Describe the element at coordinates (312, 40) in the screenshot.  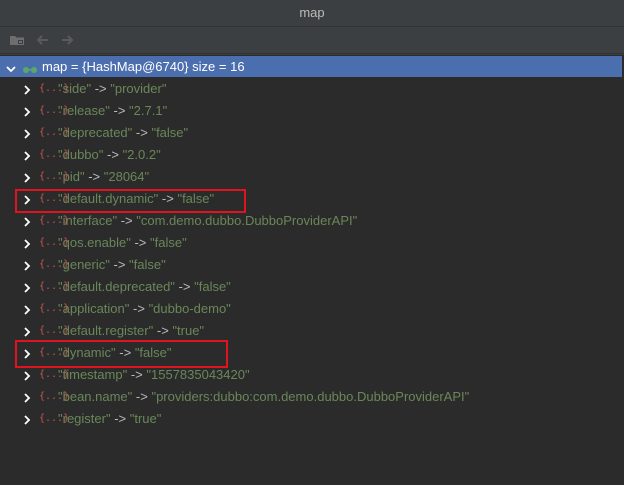
I see `toolbar` at that location.